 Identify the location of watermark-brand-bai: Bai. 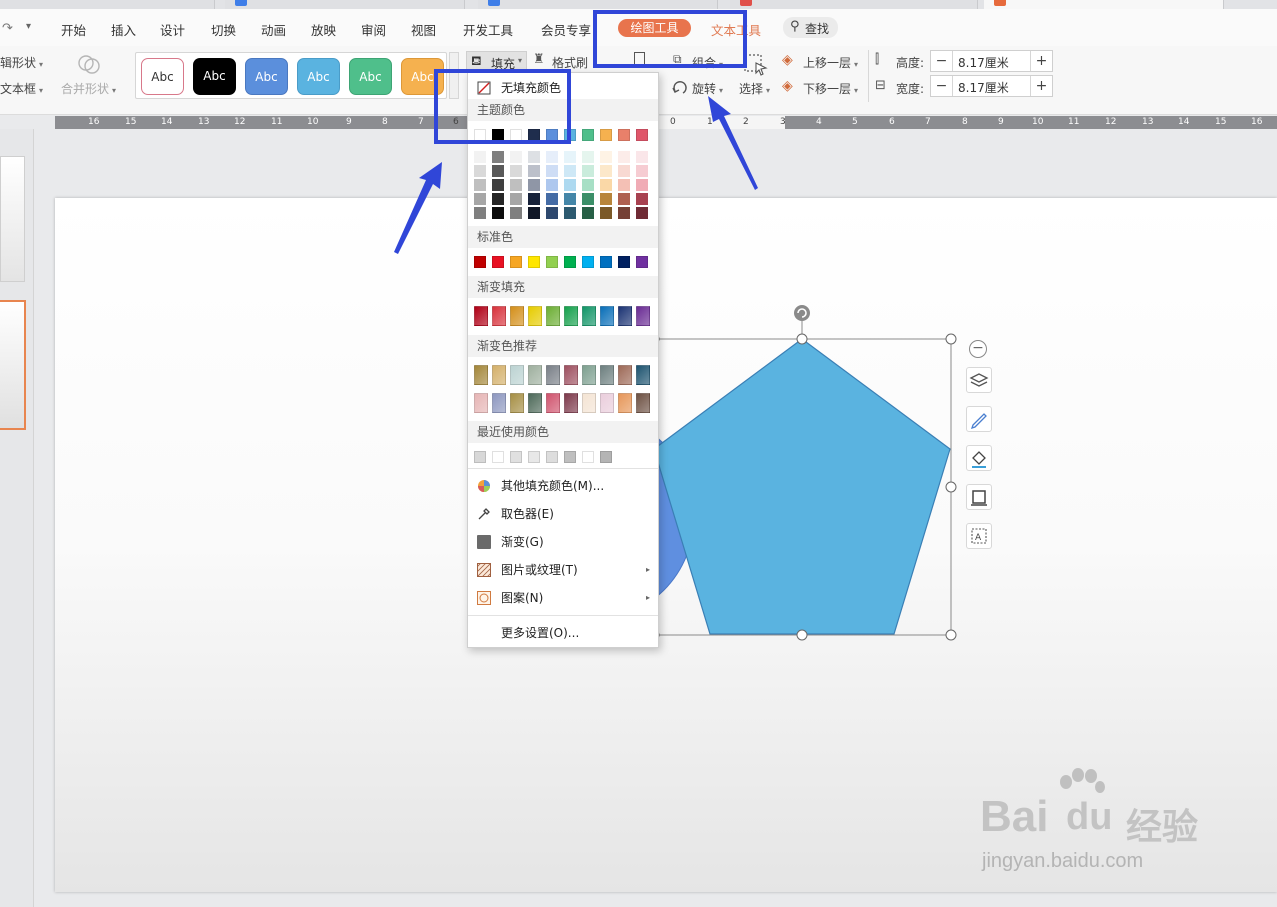
(1014, 816).